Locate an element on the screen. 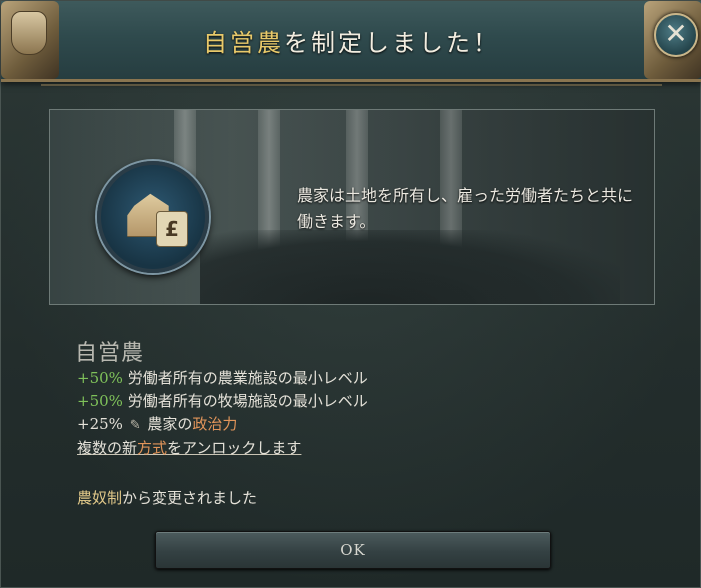 This screenshot has height=588, width=701. effect-row: +50% 労働者所有の牧場施設の最小レベル is located at coordinates (222, 401).